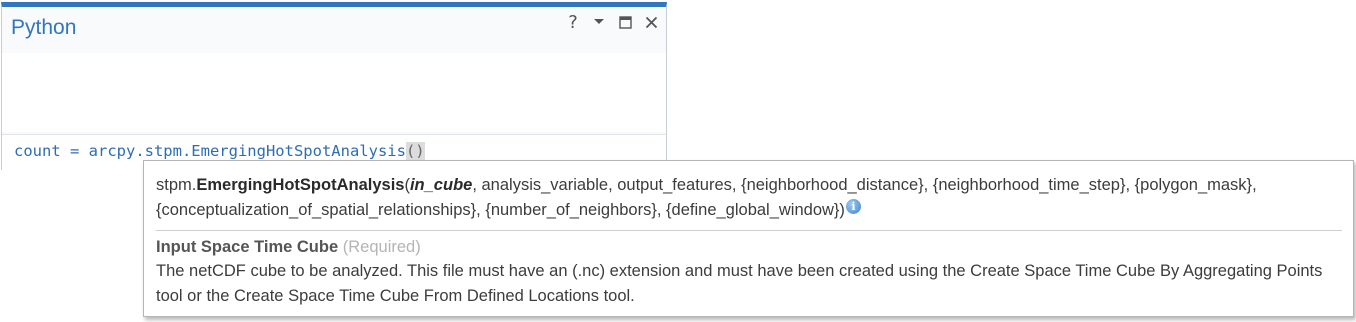  Describe the element at coordinates (334, 92) in the screenshot. I see `python-transcript` at that location.